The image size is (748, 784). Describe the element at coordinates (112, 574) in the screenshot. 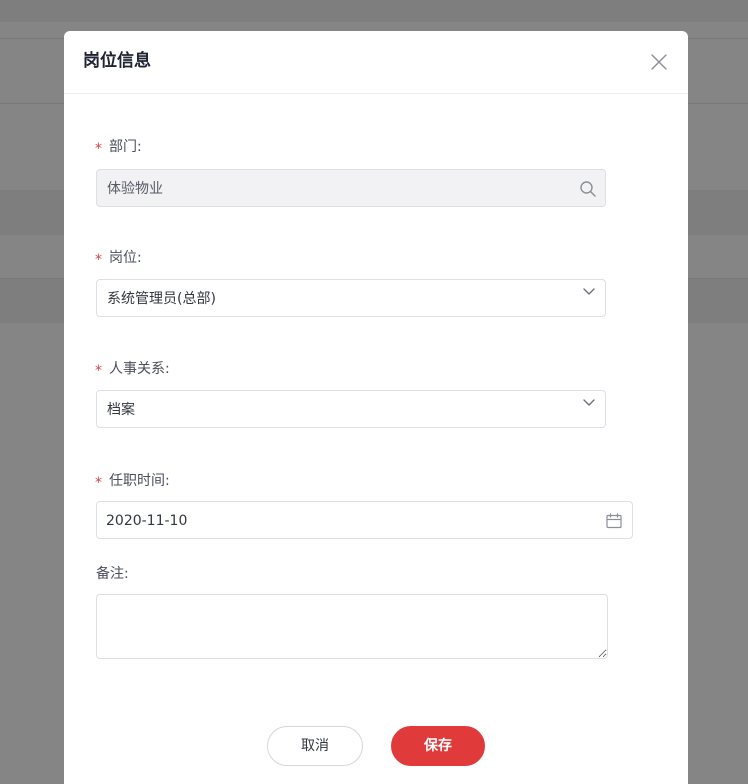

I see `remark-label: 备注:` at that location.